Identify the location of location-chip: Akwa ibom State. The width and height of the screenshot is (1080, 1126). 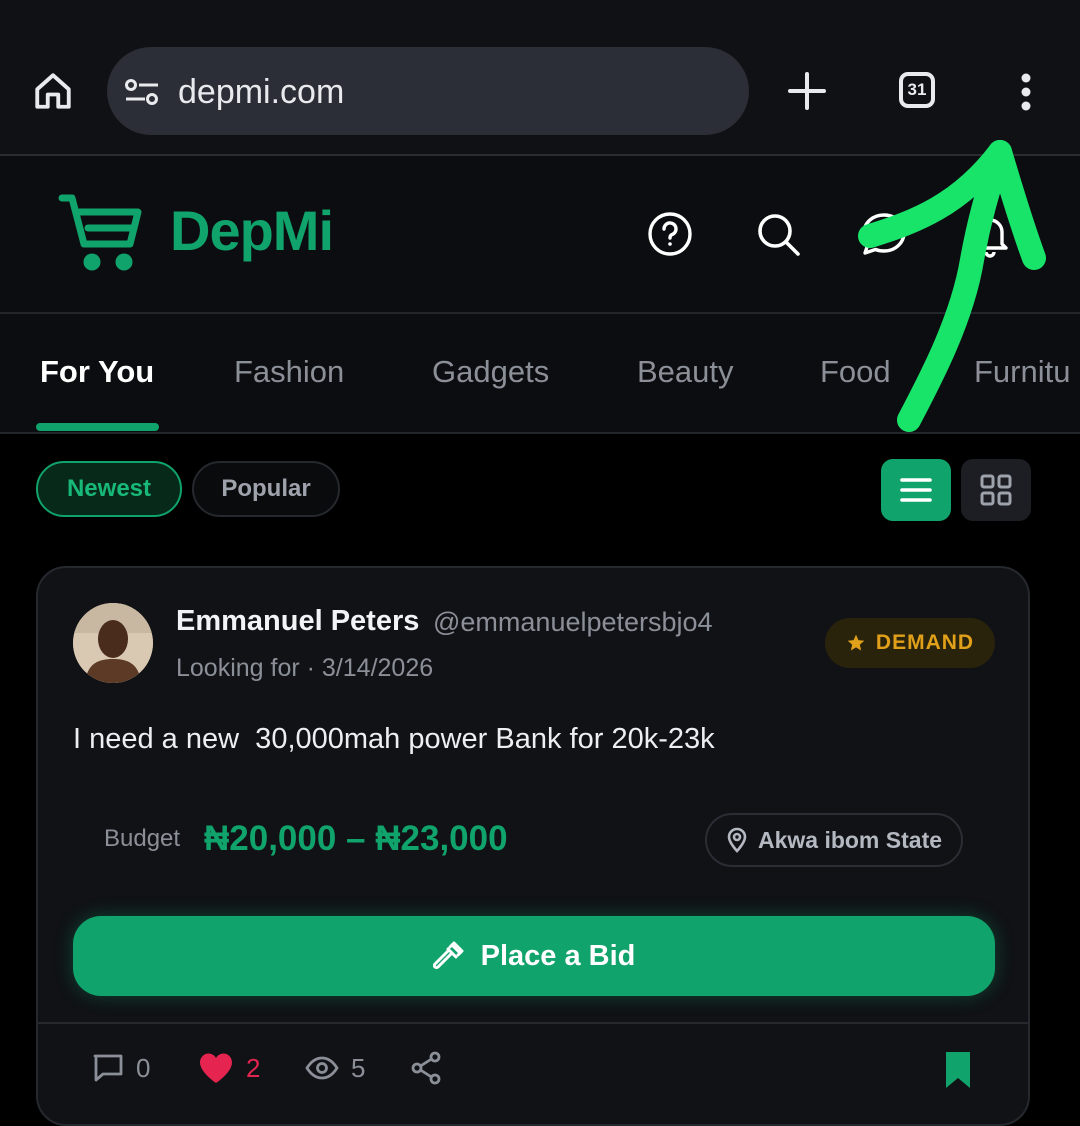
(834, 840).